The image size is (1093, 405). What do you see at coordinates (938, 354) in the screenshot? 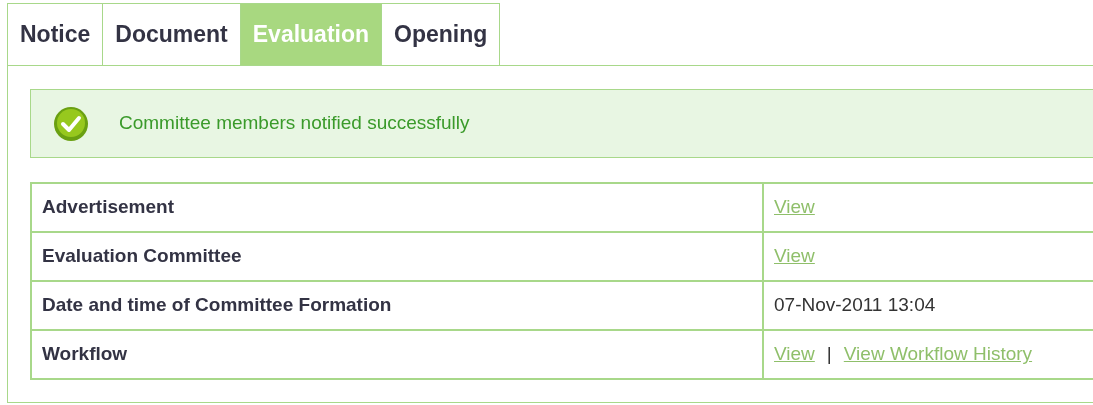
I see `view-link: View Workflow History` at bounding box center [938, 354].